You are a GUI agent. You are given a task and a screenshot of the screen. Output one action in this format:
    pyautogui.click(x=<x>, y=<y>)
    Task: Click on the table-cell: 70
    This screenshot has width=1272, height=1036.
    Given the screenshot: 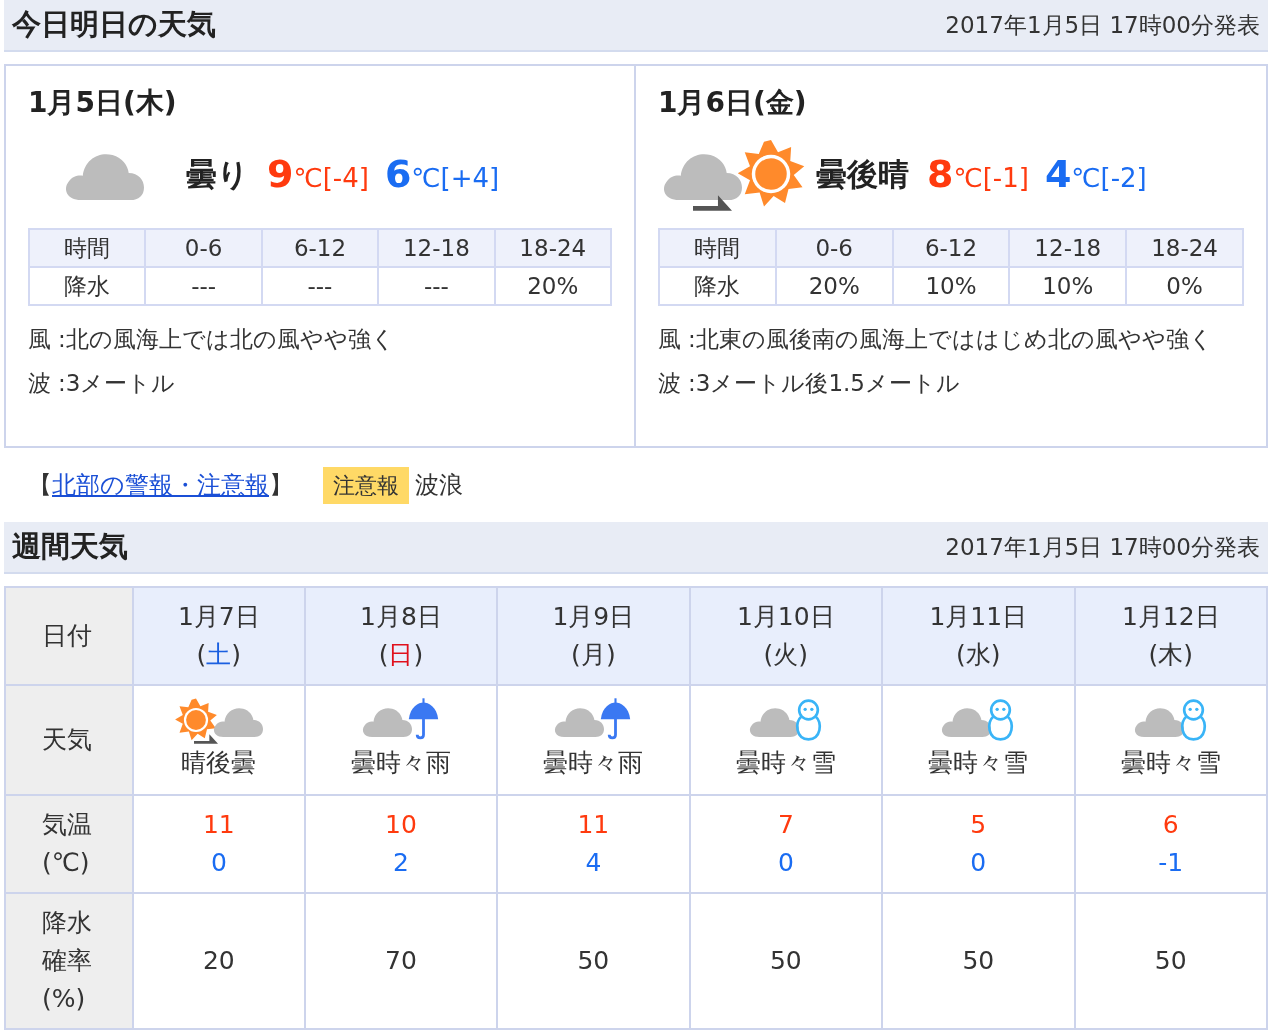 What is the action you would take?
    pyautogui.click(x=401, y=961)
    